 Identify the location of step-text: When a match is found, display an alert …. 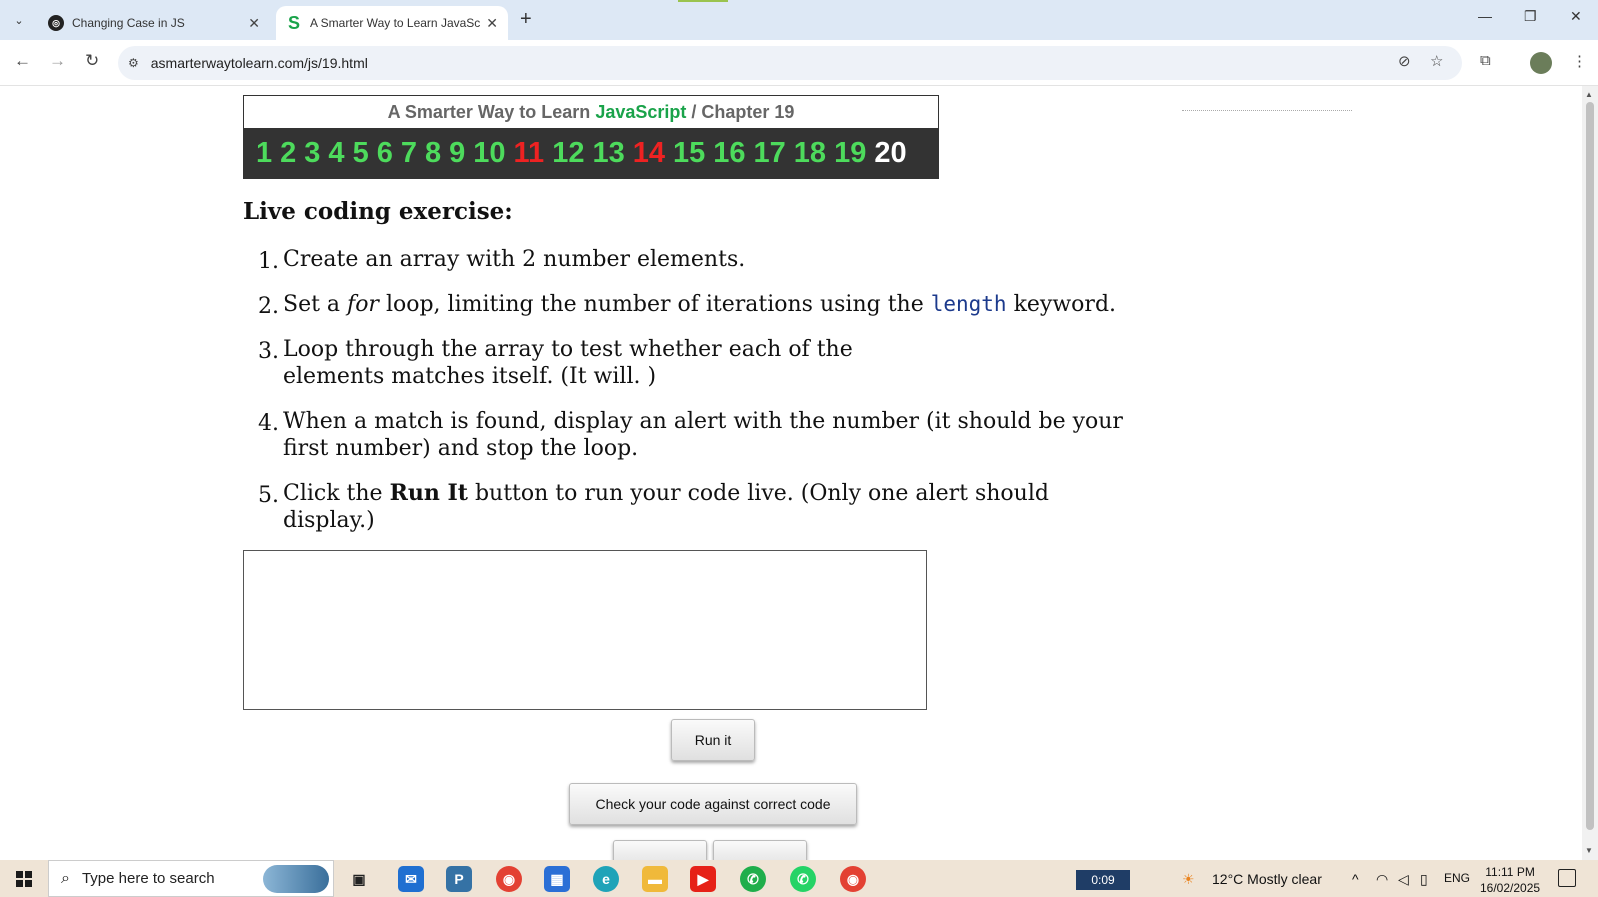
(703, 435).